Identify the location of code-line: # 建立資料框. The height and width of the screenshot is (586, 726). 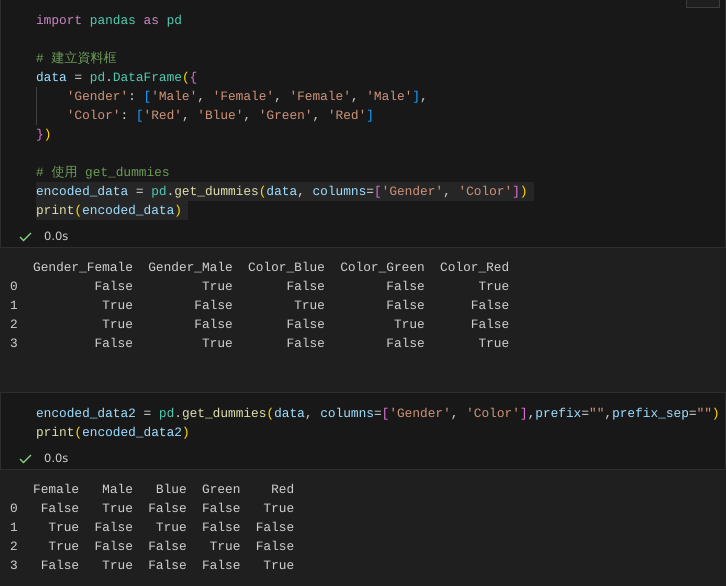
(76, 59).